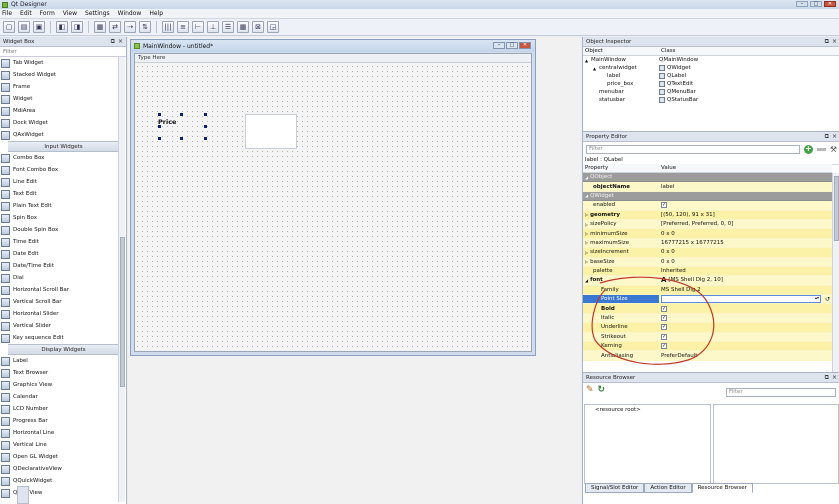 The height and width of the screenshot is (504, 839). What do you see at coordinates (59, 242) in the screenshot?
I see `widget-box-item: Time Edit` at bounding box center [59, 242].